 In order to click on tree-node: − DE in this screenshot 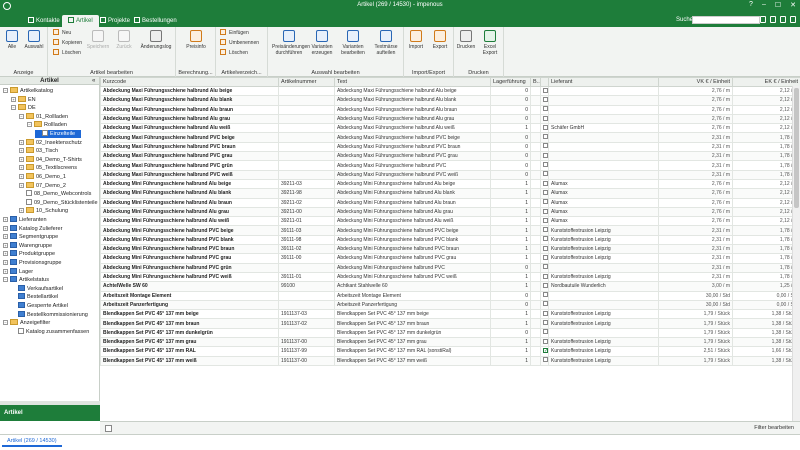, I will do `click(23, 108)`.